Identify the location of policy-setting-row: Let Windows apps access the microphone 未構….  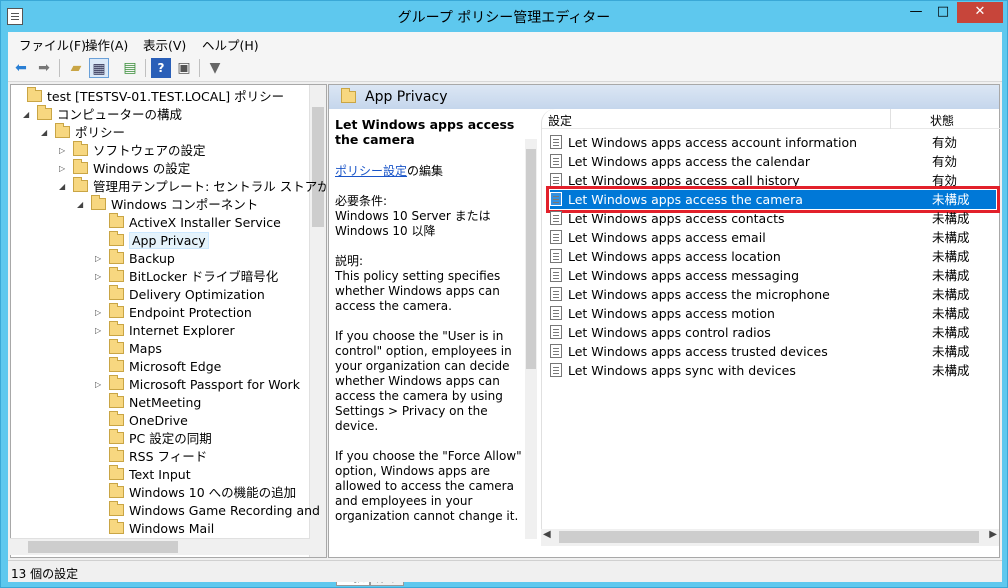
(773, 294).